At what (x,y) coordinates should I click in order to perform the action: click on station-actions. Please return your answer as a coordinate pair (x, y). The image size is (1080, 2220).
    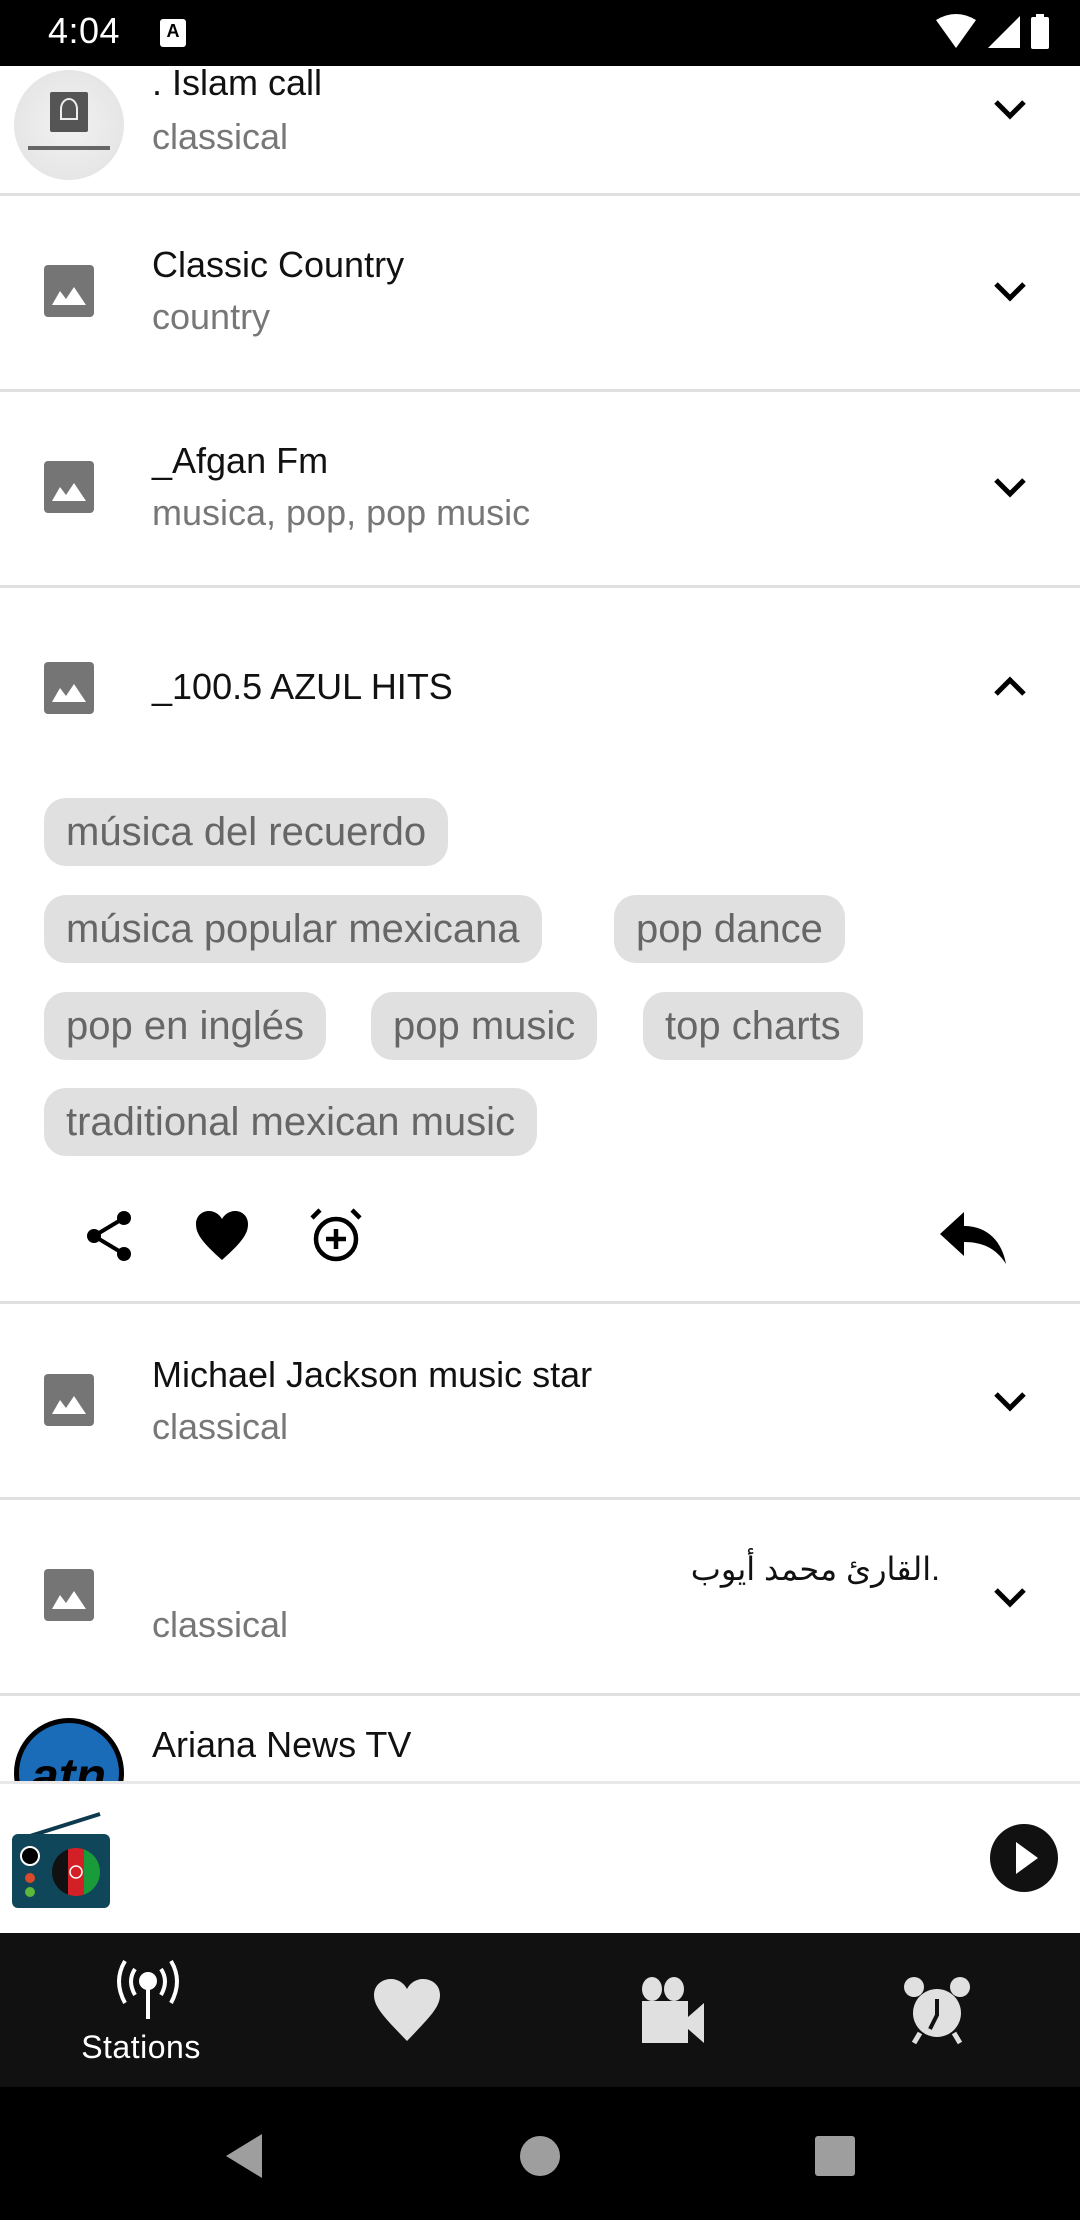
    Looking at the image, I should click on (540, 1240).